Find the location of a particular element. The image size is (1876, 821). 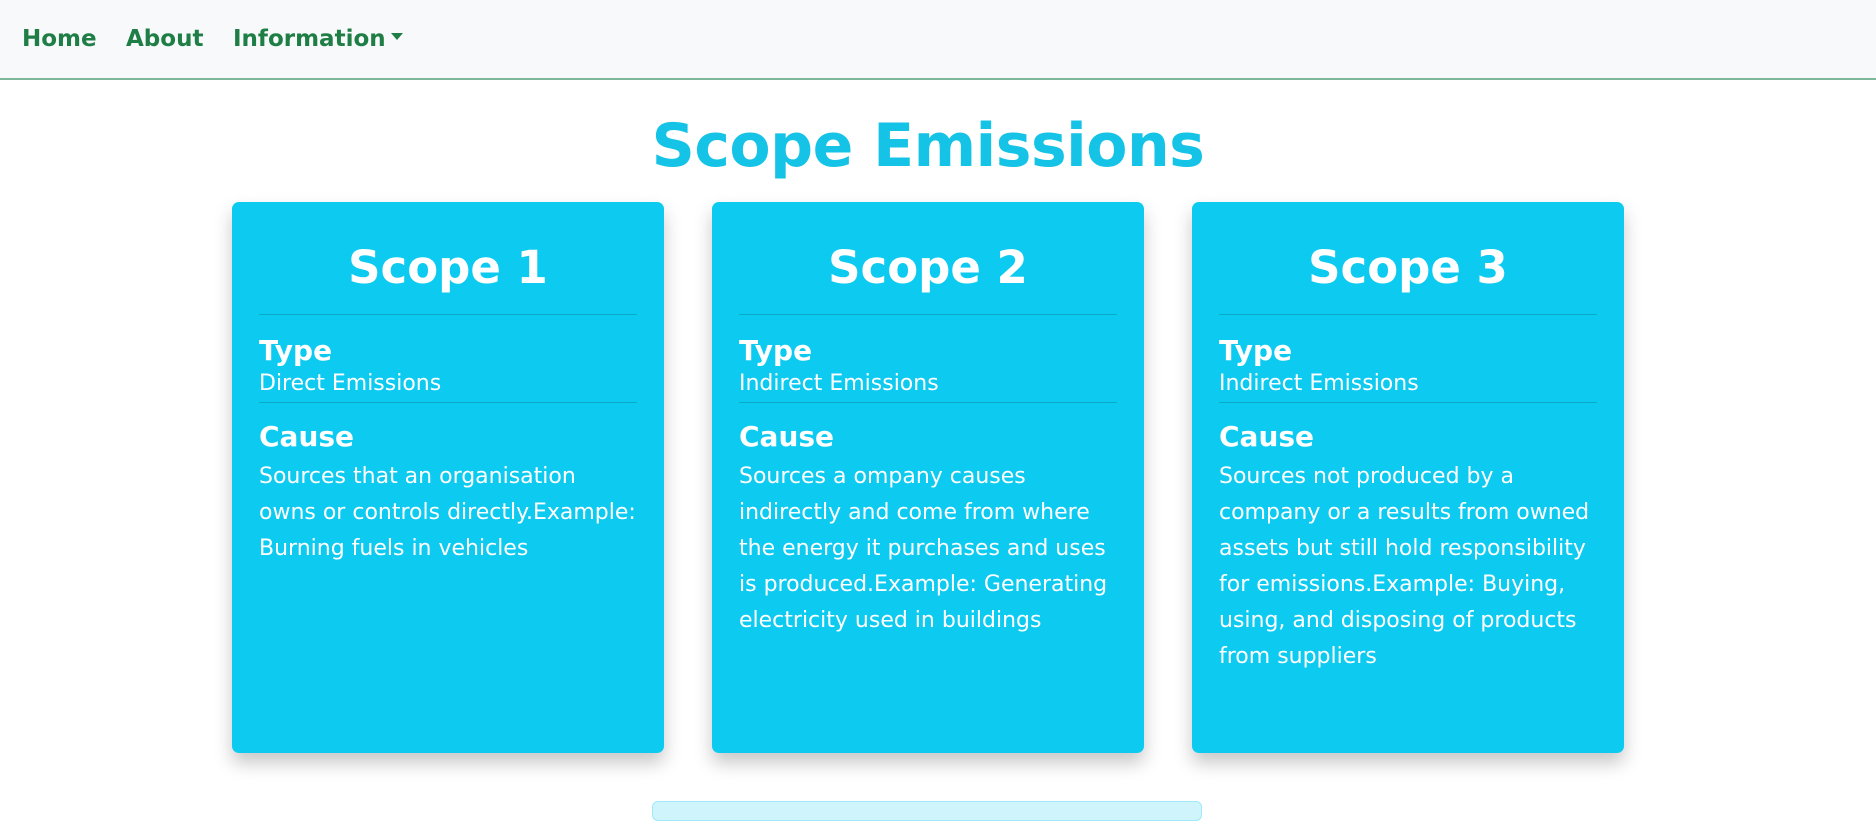

card-title: Scope 1 is located at coordinates (448, 258).